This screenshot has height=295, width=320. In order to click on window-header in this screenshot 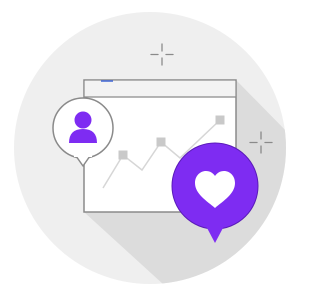, I will do `click(160, 88)`.